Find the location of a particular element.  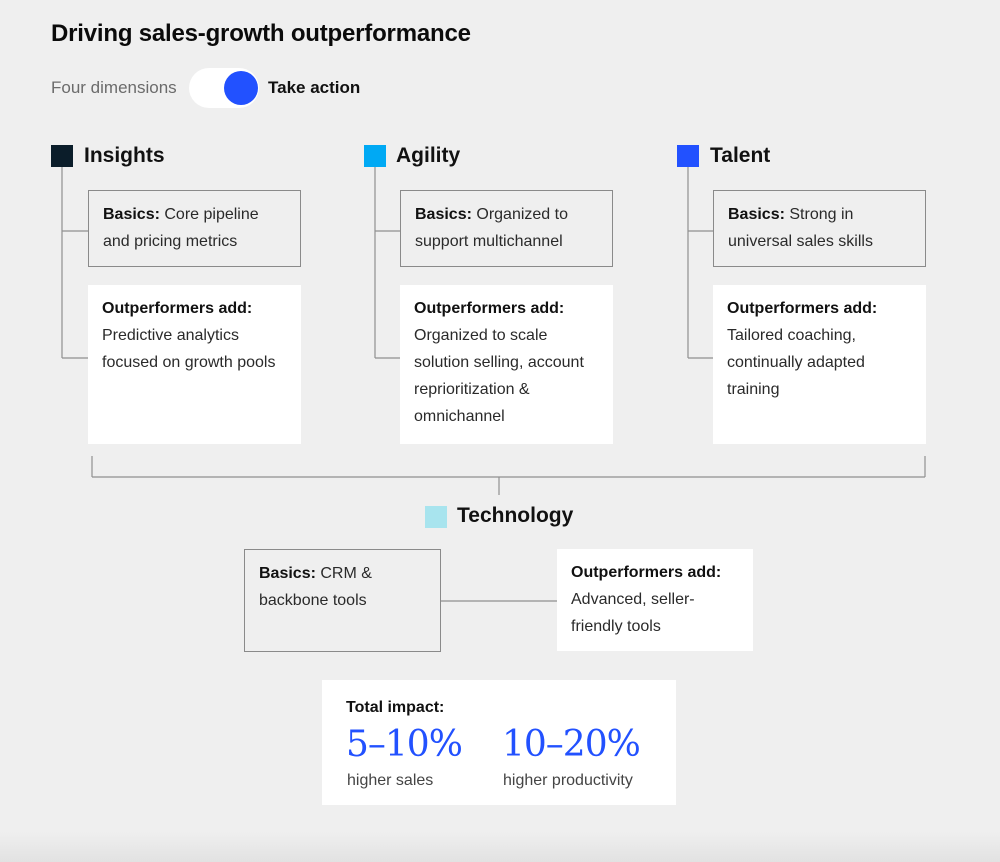

technology-basics-label: Basics: is located at coordinates (287, 573).